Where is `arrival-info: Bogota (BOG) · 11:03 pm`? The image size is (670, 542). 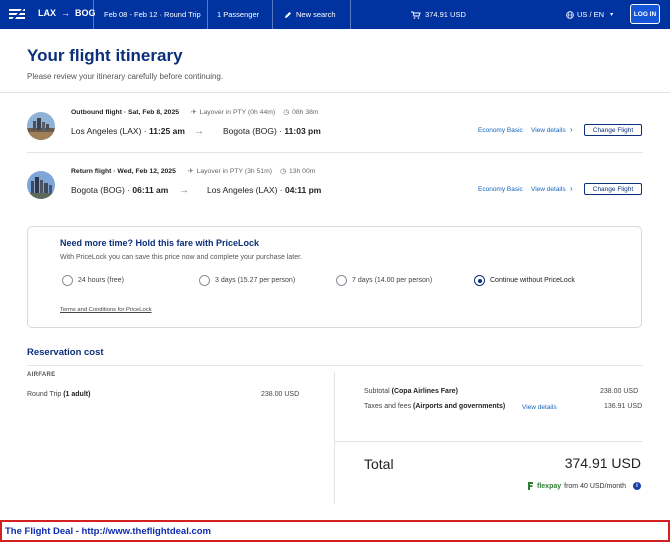 arrival-info: Bogota (BOG) · 11:03 pm is located at coordinates (272, 131).